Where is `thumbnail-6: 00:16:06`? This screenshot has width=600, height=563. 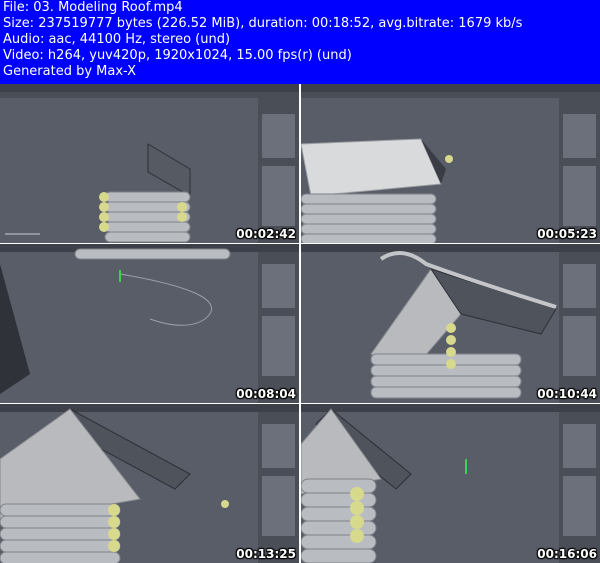 thumbnail-6: 00:16:06 is located at coordinates (450, 483).